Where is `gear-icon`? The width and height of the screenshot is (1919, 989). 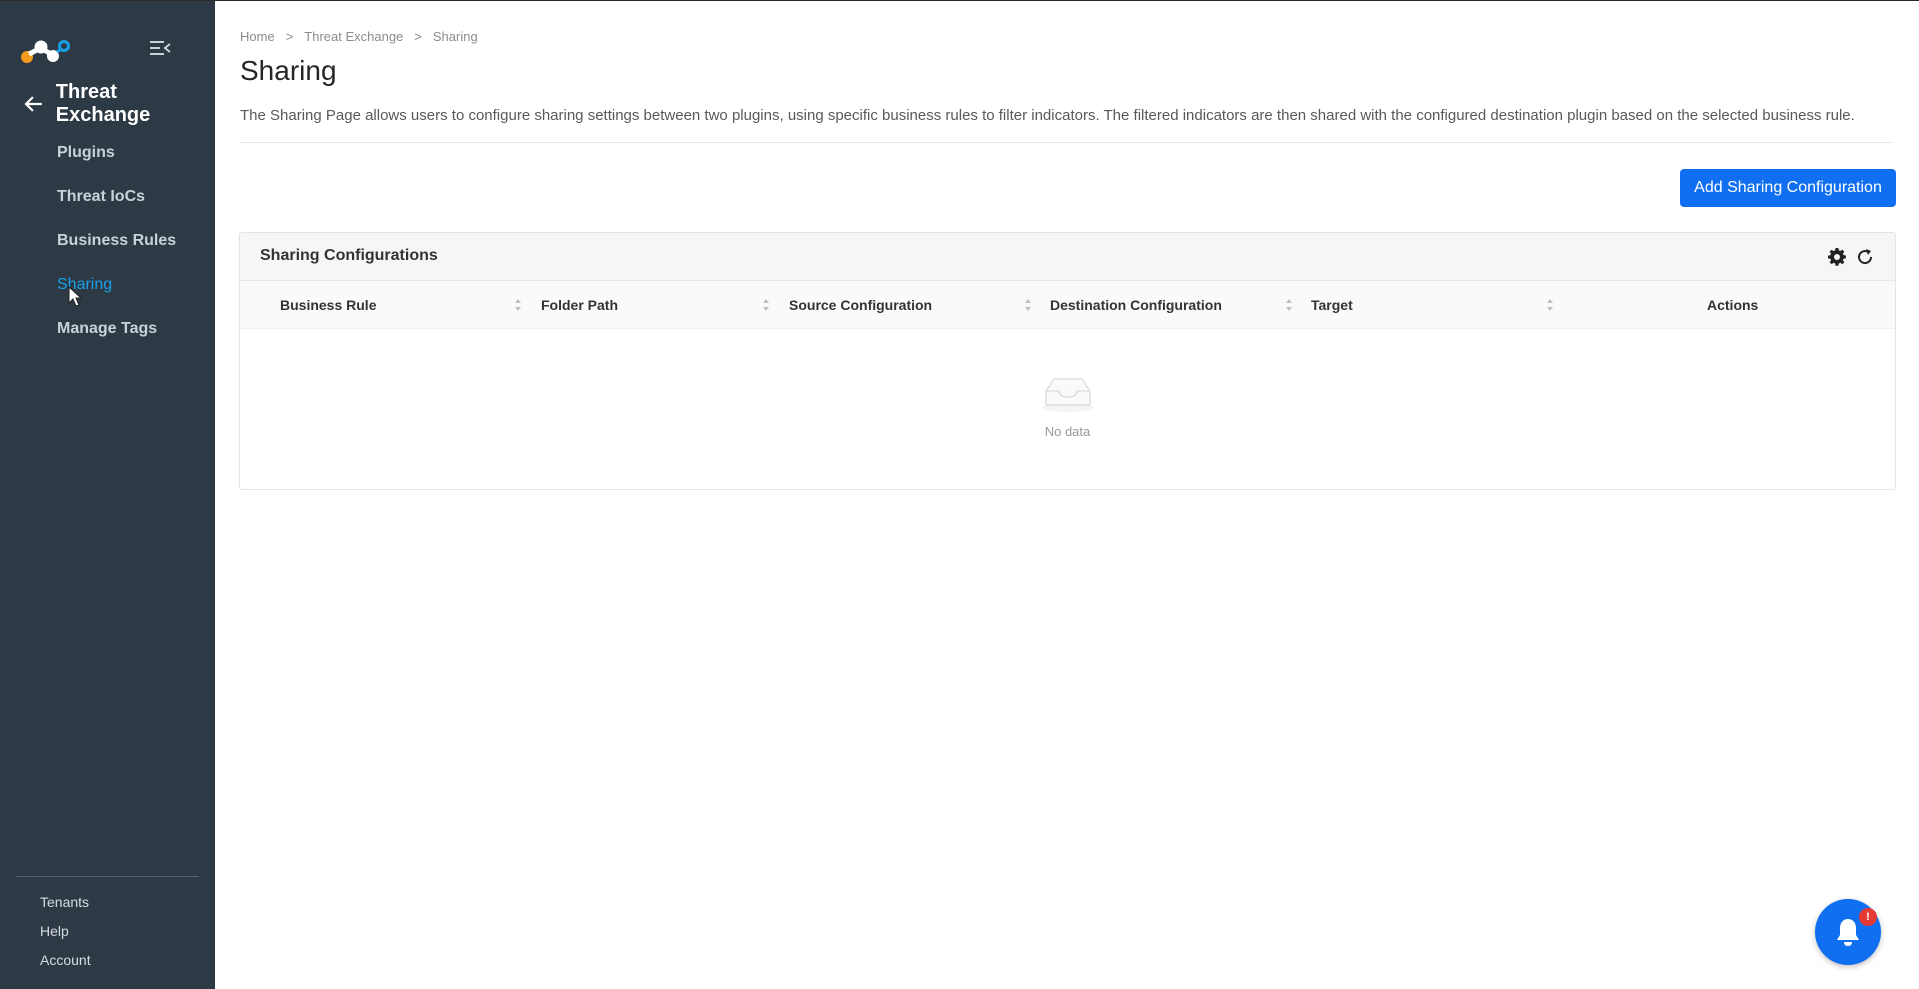
gear-icon is located at coordinates (1837, 257).